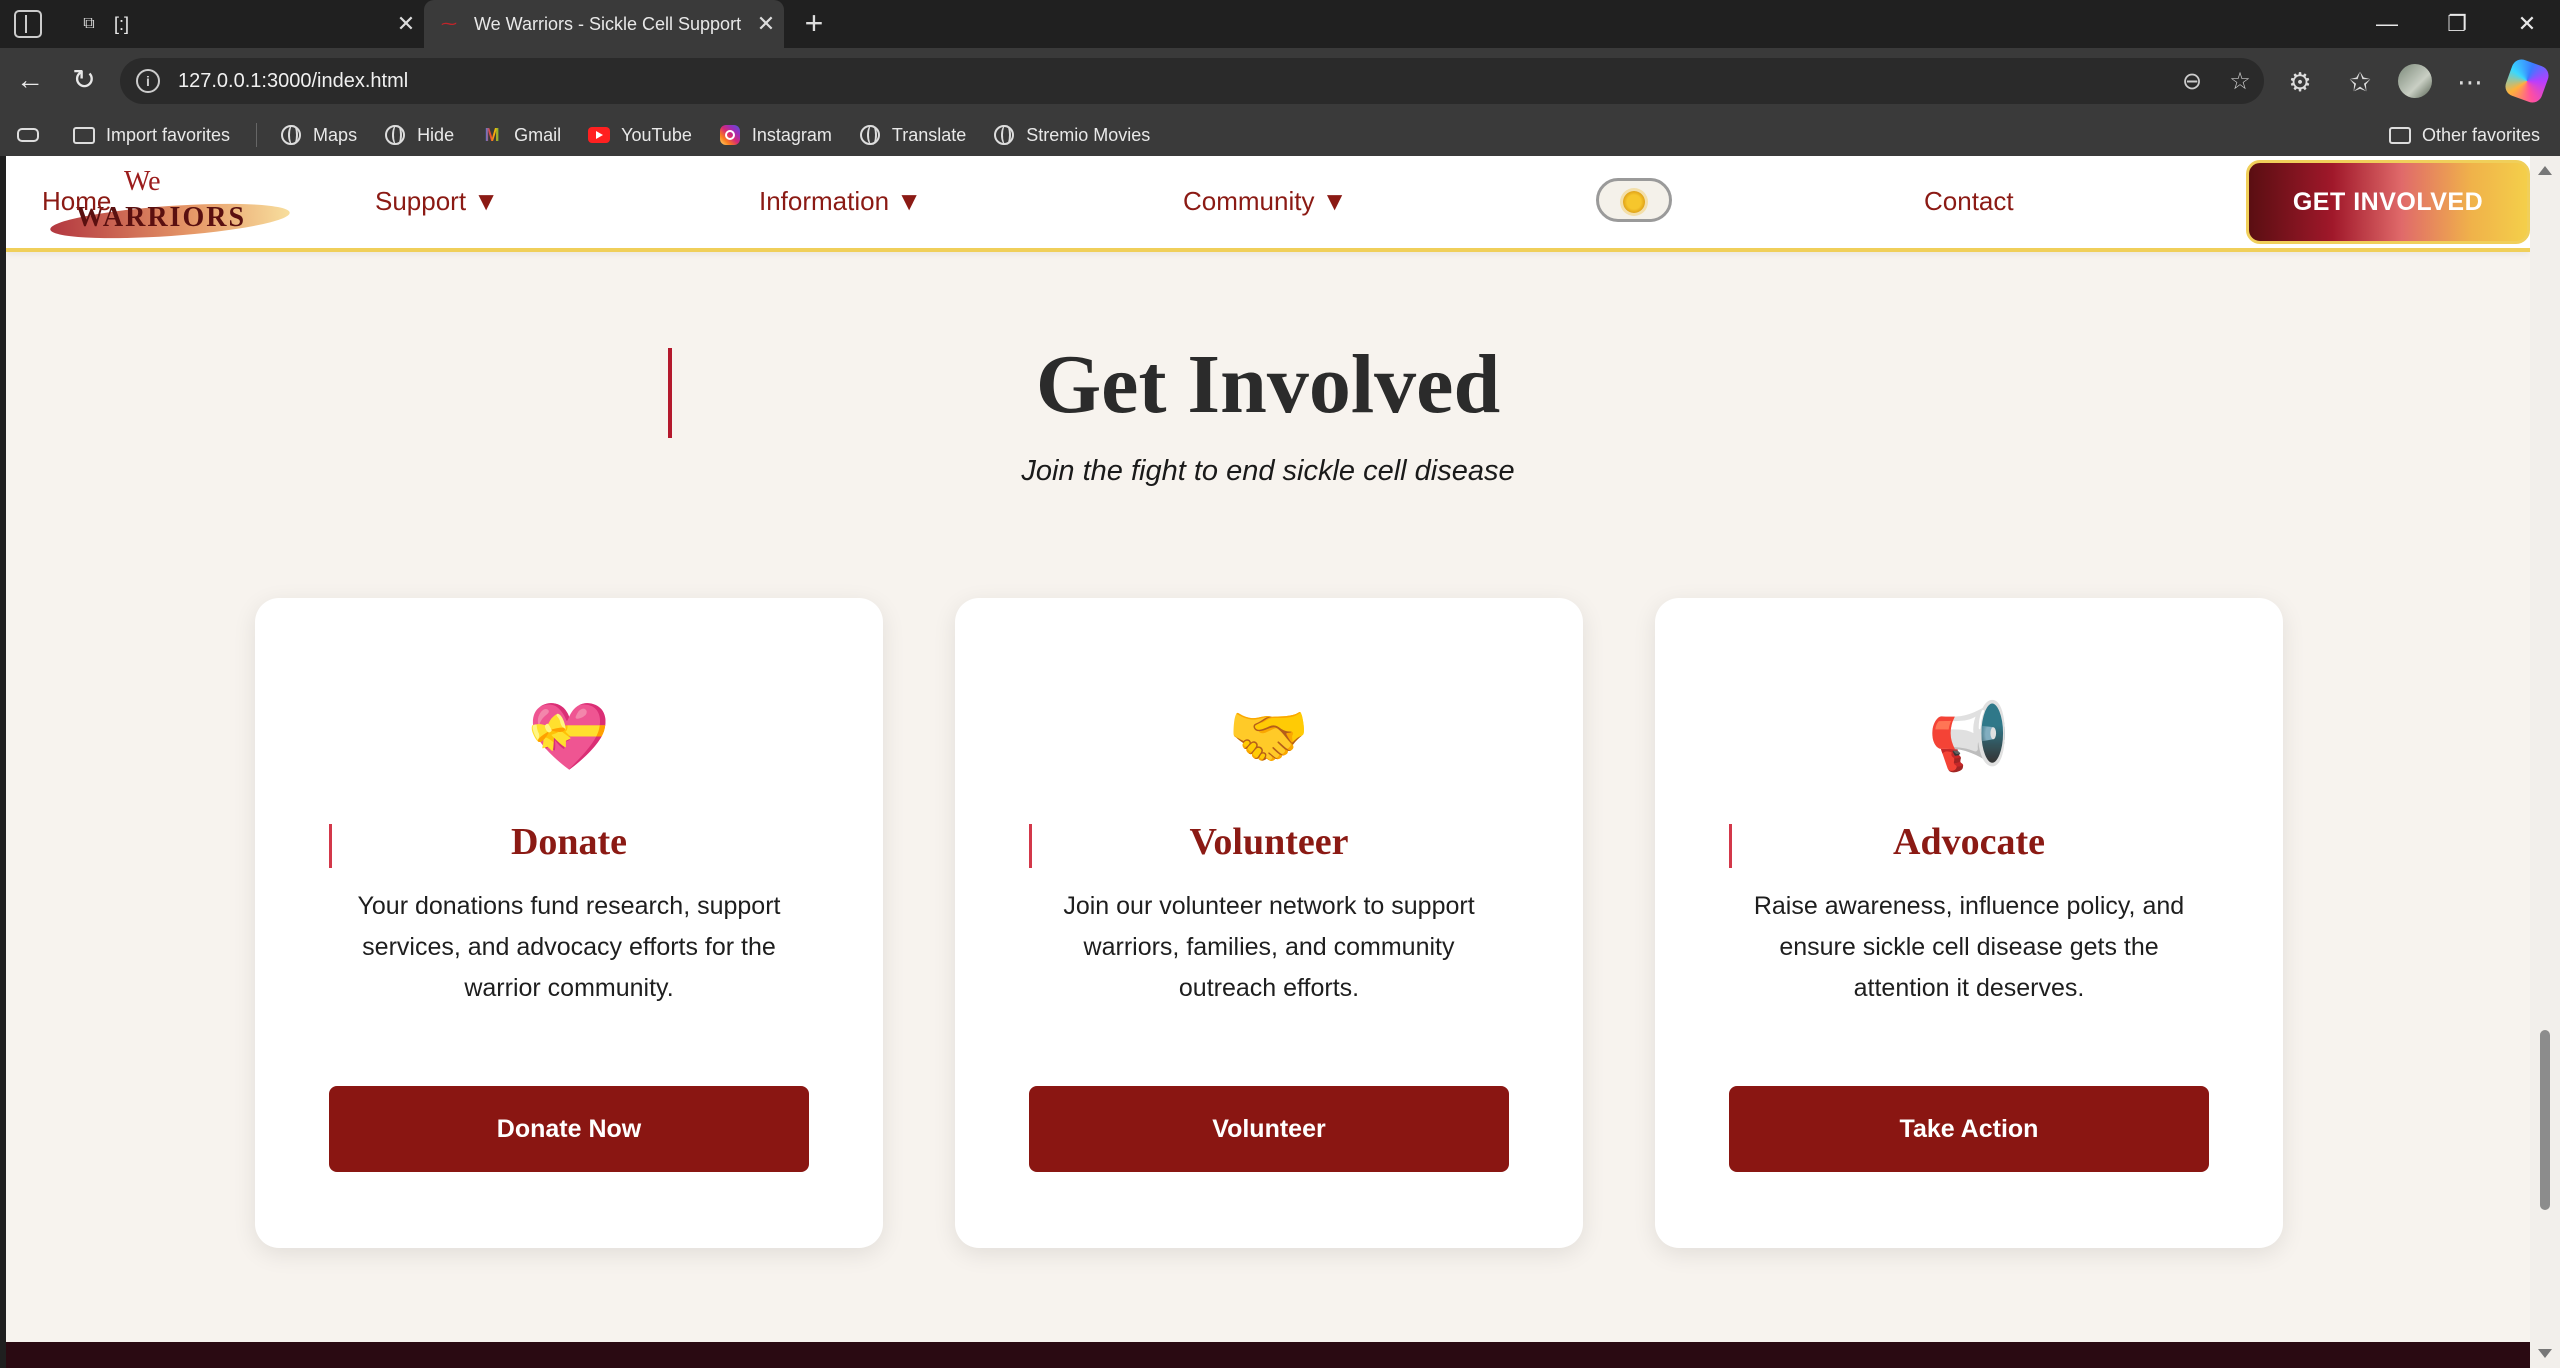  What do you see at coordinates (1969, 842) in the screenshot?
I see `card-title: Advocate` at bounding box center [1969, 842].